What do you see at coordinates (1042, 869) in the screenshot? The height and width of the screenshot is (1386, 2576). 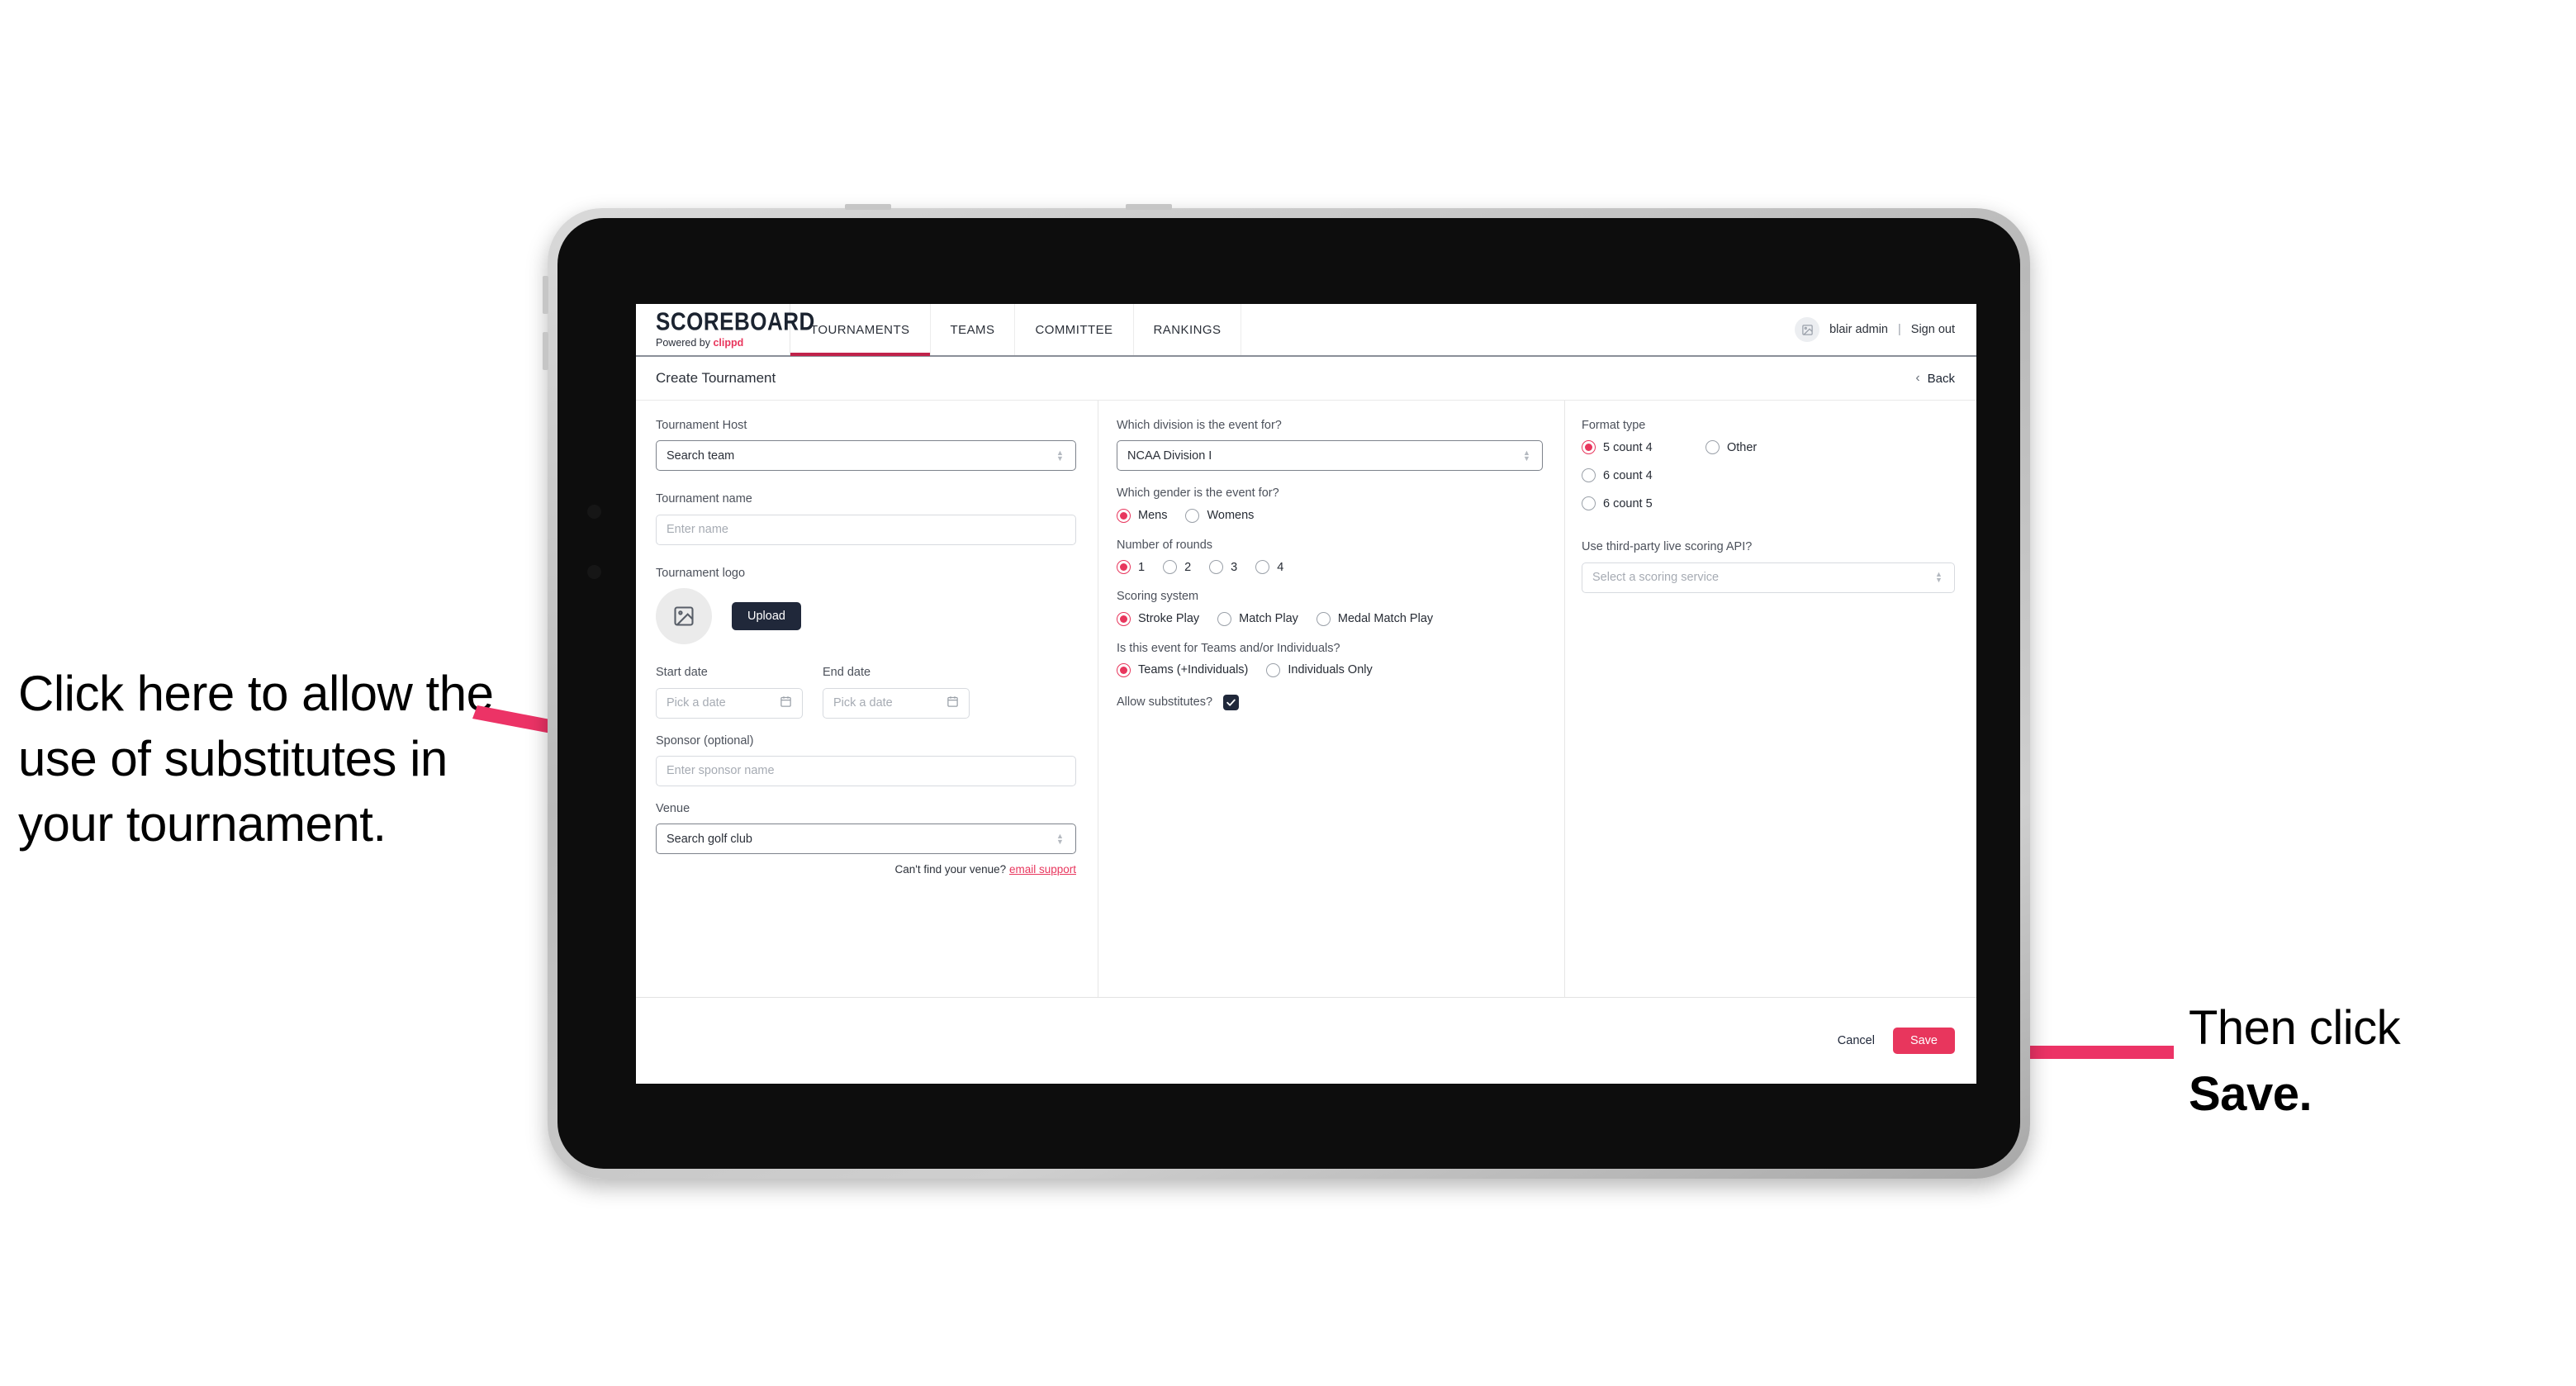 I see `email-support-link: email support` at bounding box center [1042, 869].